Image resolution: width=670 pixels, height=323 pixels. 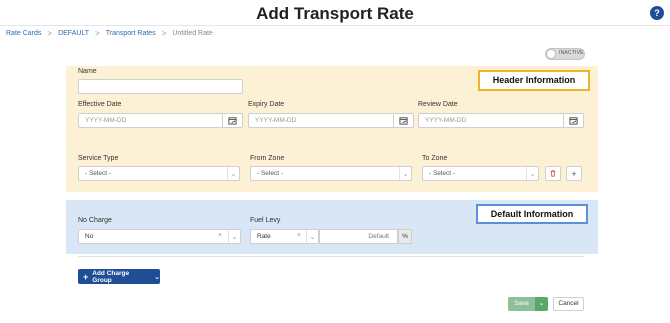 What do you see at coordinates (276, 120) in the screenshot?
I see `expiry-date-placeholder: YYYY-MM-DD` at bounding box center [276, 120].